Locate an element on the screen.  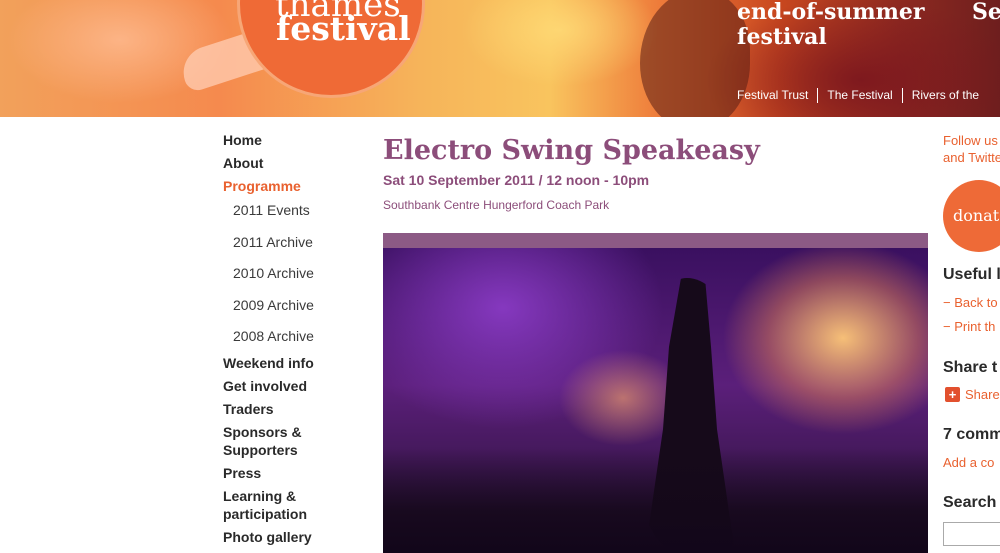
follow-us-line-2: and Twitte is located at coordinates (971, 157).